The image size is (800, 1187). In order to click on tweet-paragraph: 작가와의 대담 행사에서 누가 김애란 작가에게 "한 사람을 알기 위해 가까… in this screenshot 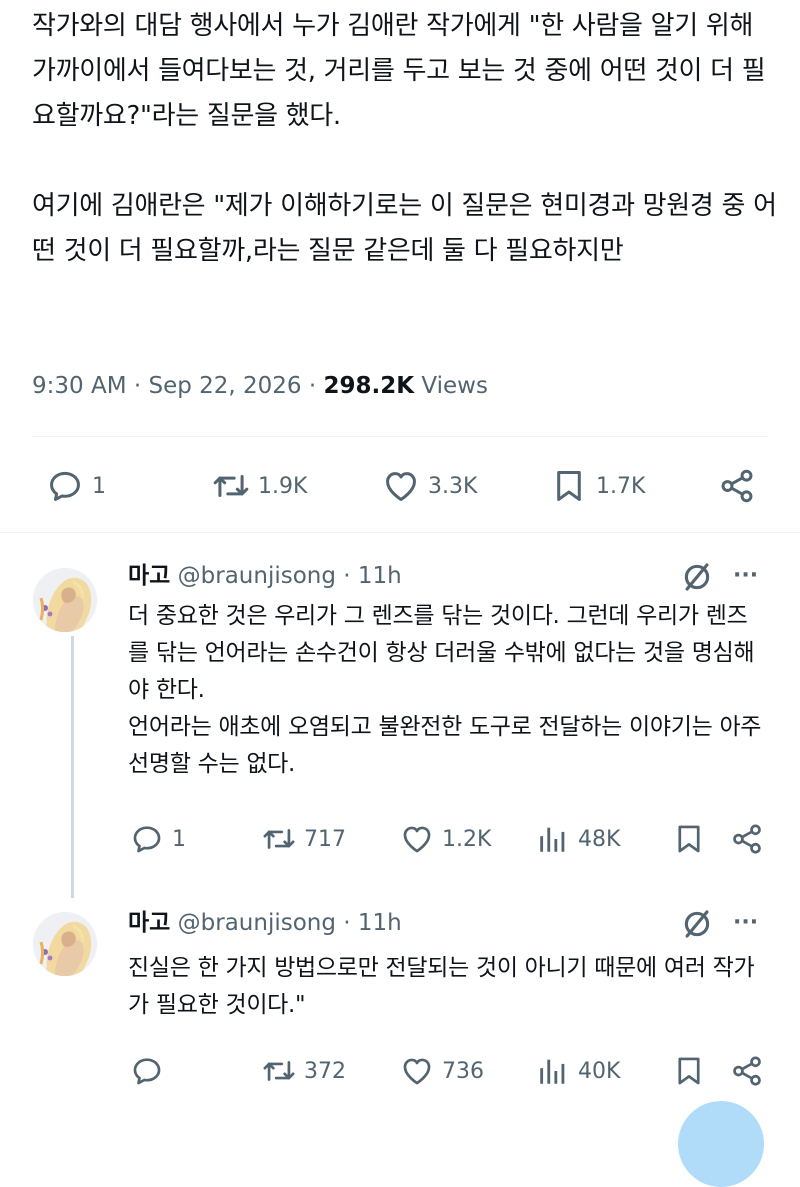, I will do `click(399, 71)`.